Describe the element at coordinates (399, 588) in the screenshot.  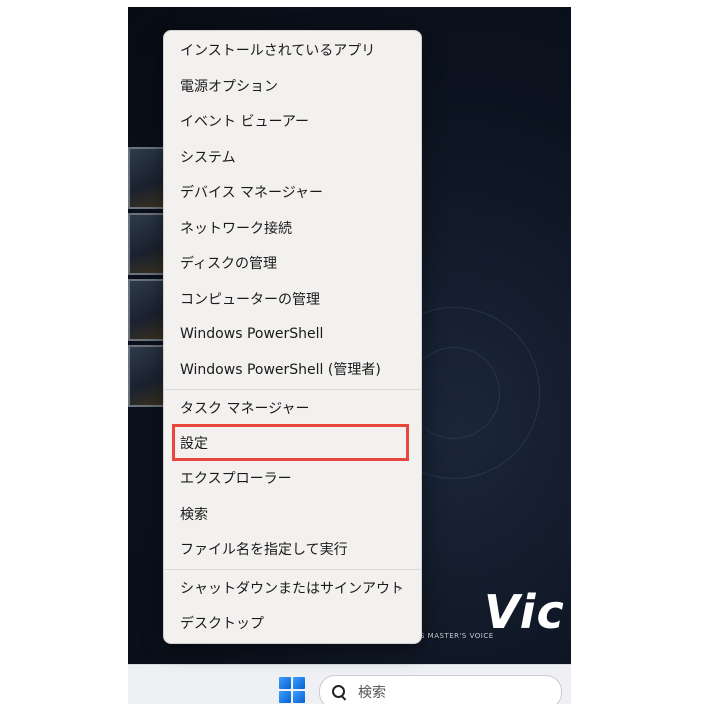
I see `chevron-right-icon: ›` at that location.